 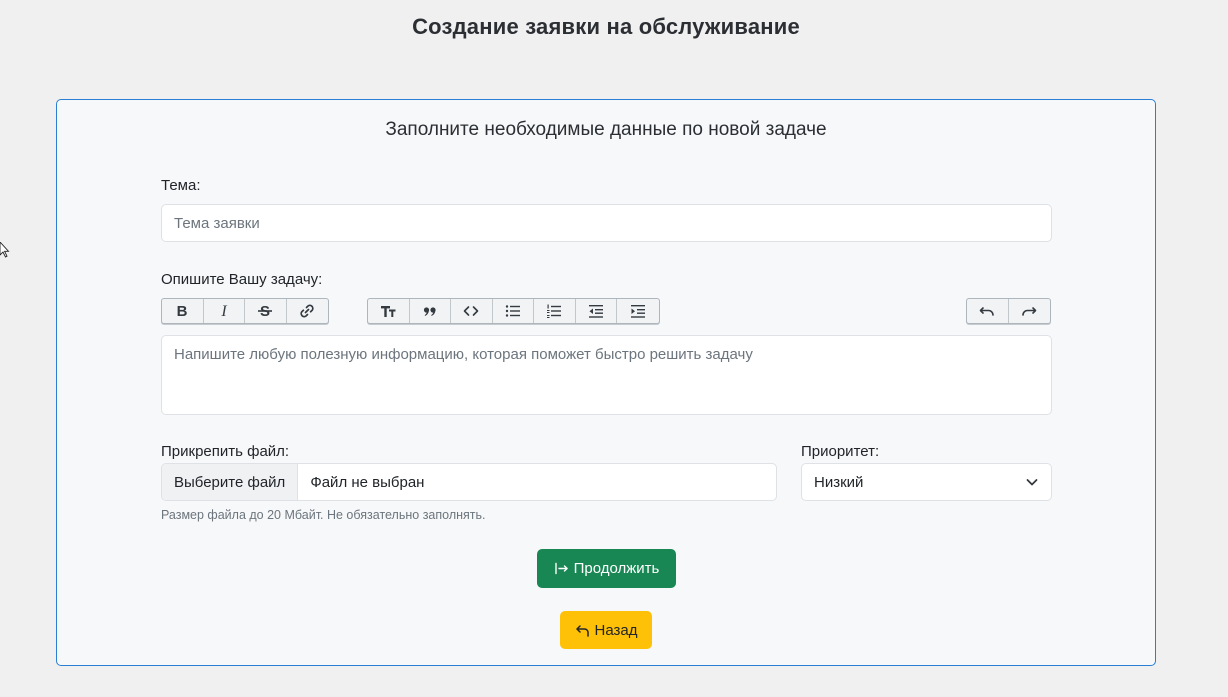 What do you see at coordinates (926, 482) in the screenshot?
I see `priority-select: Низкий` at bounding box center [926, 482].